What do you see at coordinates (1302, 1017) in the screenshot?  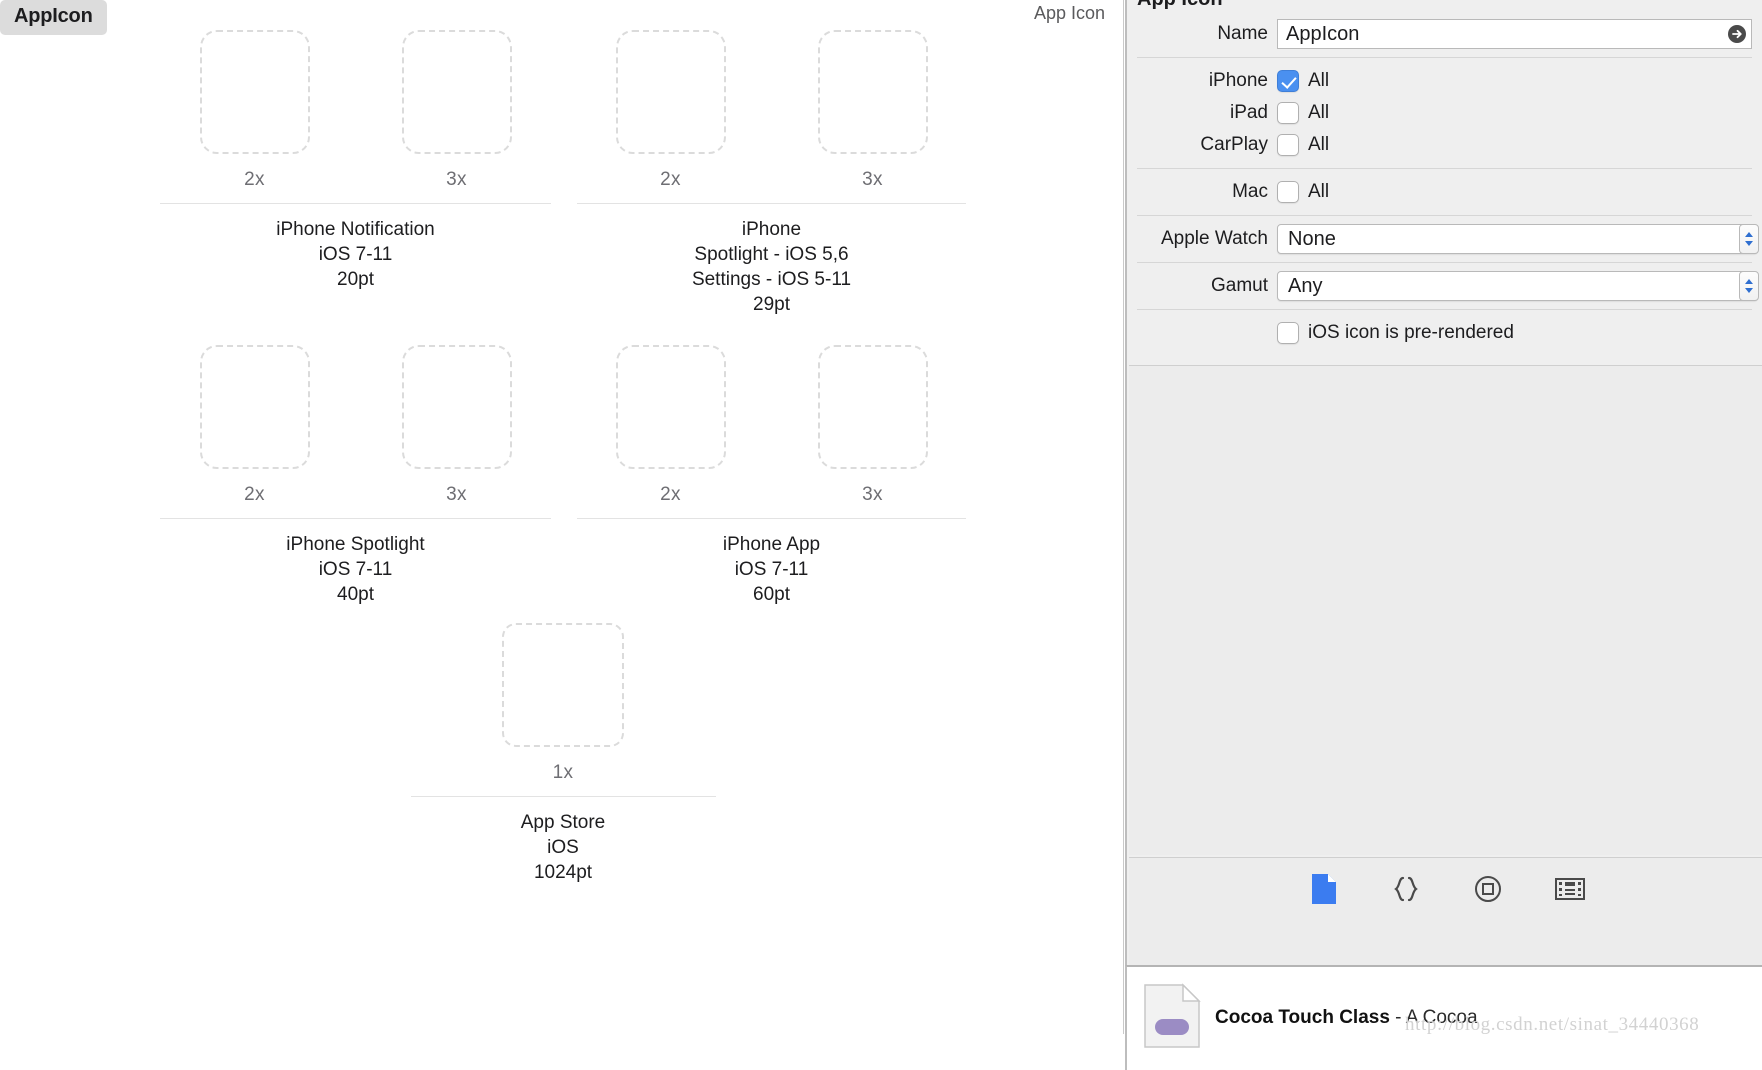 I see `library-item-title: Cocoa Touch Class` at bounding box center [1302, 1017].